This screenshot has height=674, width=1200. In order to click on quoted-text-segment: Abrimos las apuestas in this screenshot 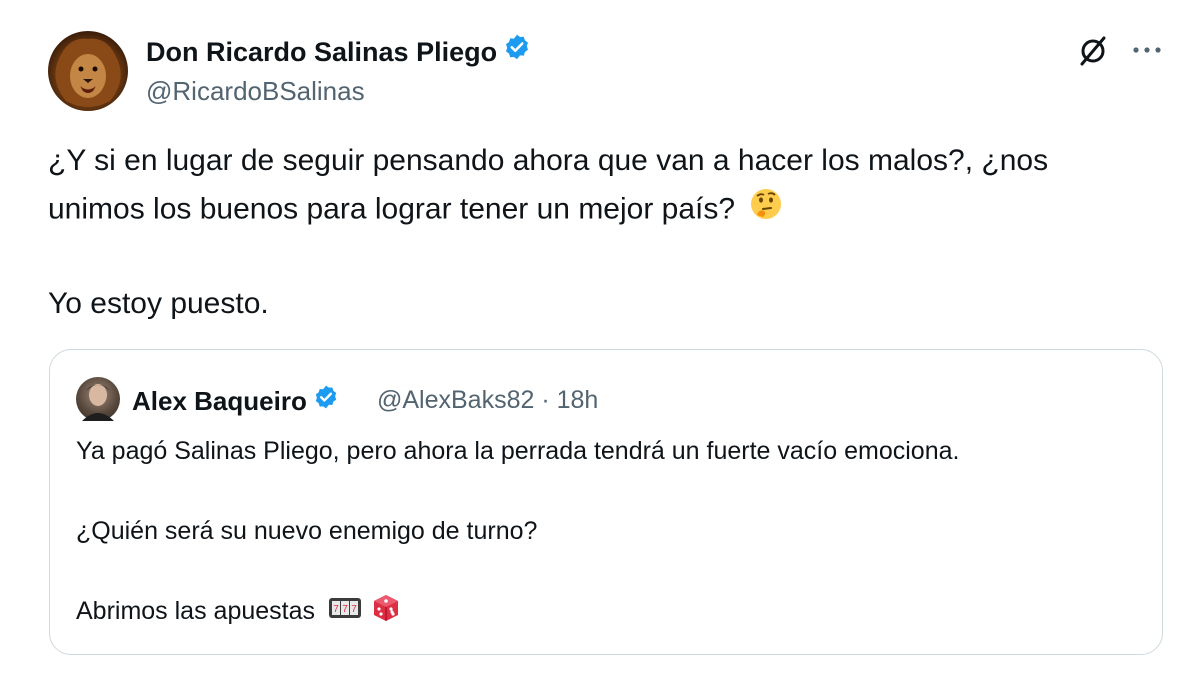, I will do `click(196, 611)`.